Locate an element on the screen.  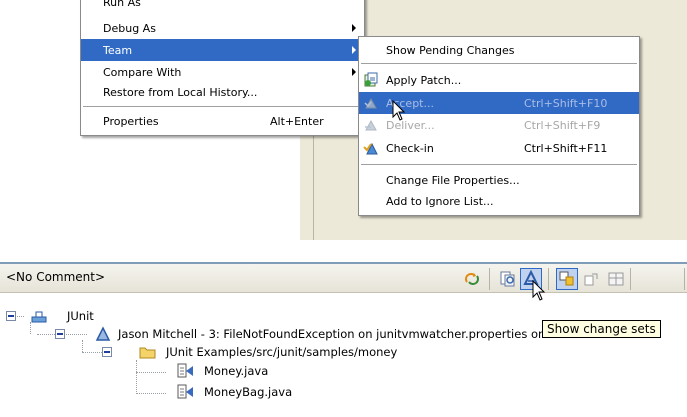
comment-field: <No Comment> is located at coordinates (55, 277).